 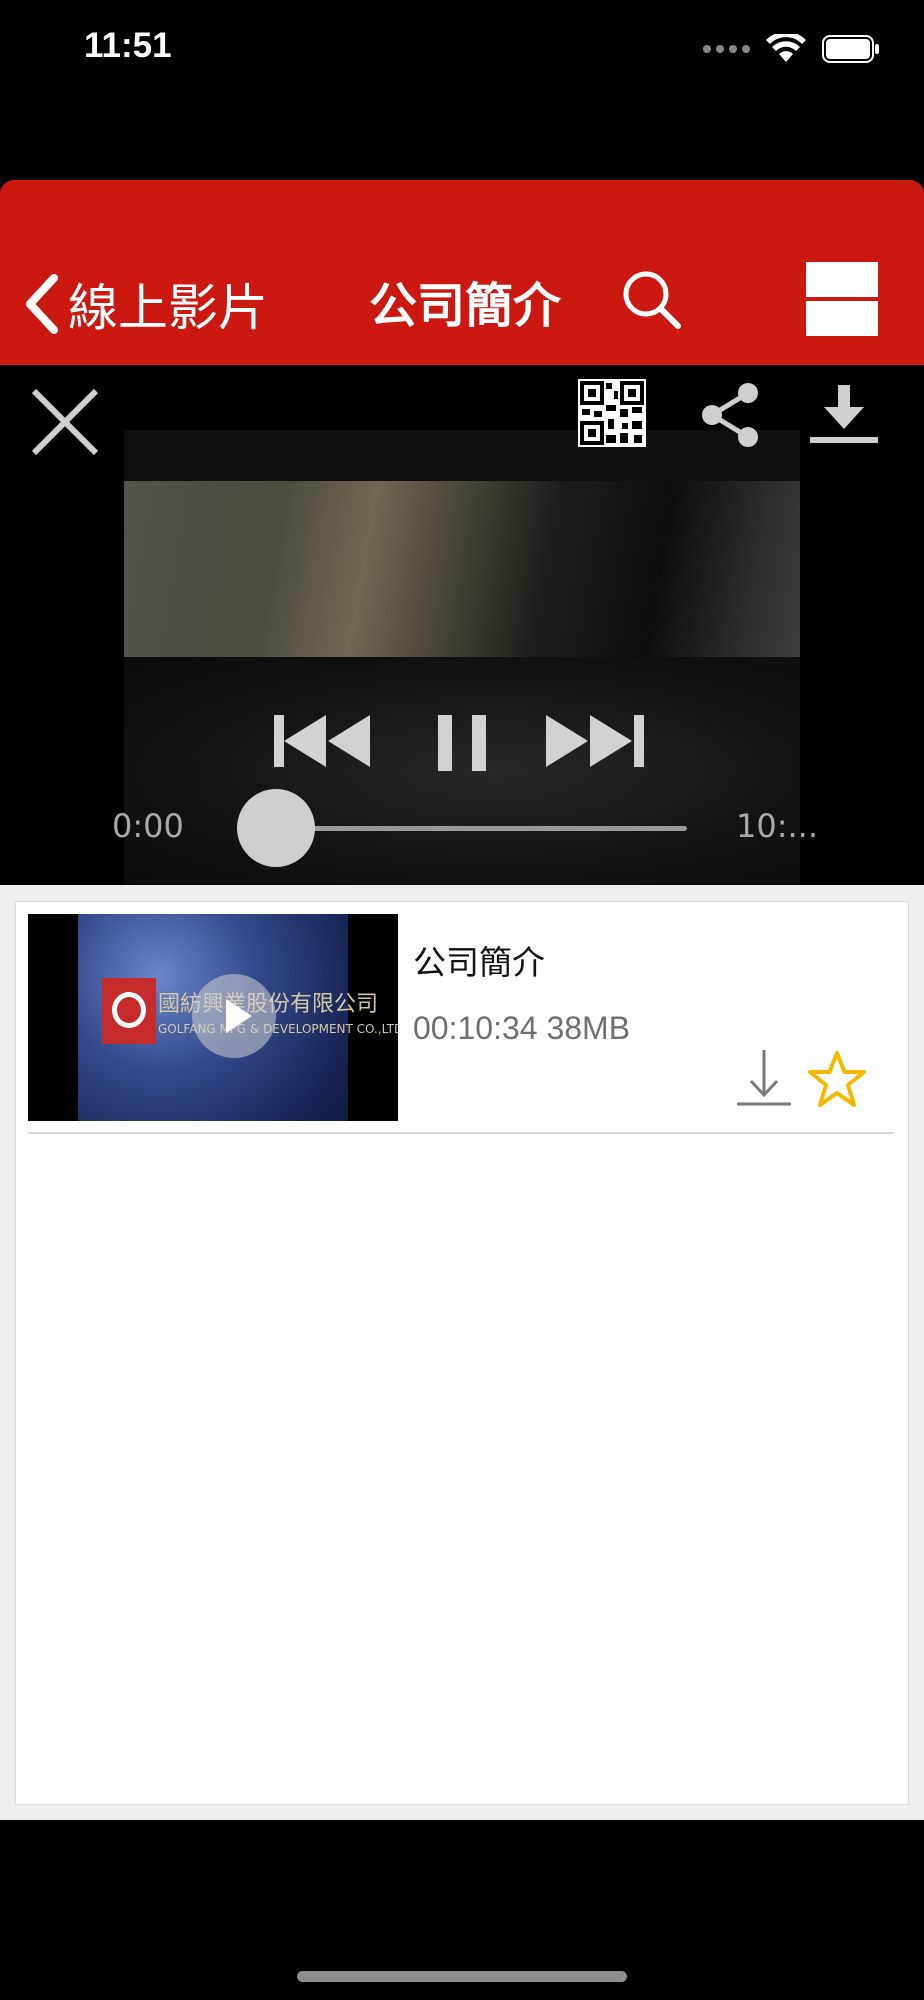 What do you see at coordinates (481, 828) in the screenshot?
I see `seek-bar` at bounding box center [481, 828].